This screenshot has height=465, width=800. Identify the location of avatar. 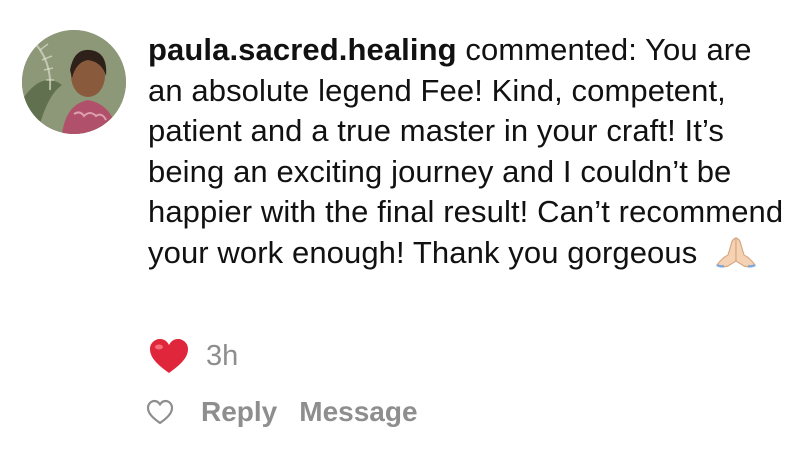
(74, 82).